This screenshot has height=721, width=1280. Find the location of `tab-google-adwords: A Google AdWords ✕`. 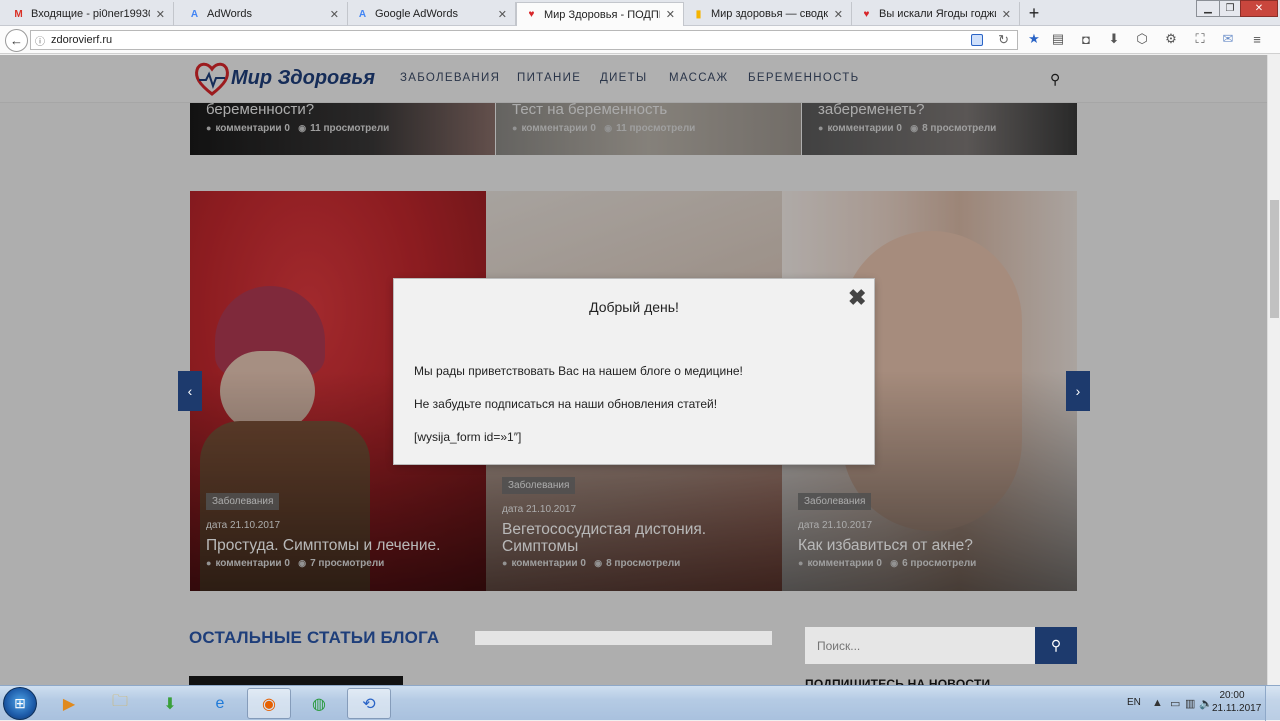

tab-google-adwords: A Google AdWords ✕ is located at coordinates (432, 14).